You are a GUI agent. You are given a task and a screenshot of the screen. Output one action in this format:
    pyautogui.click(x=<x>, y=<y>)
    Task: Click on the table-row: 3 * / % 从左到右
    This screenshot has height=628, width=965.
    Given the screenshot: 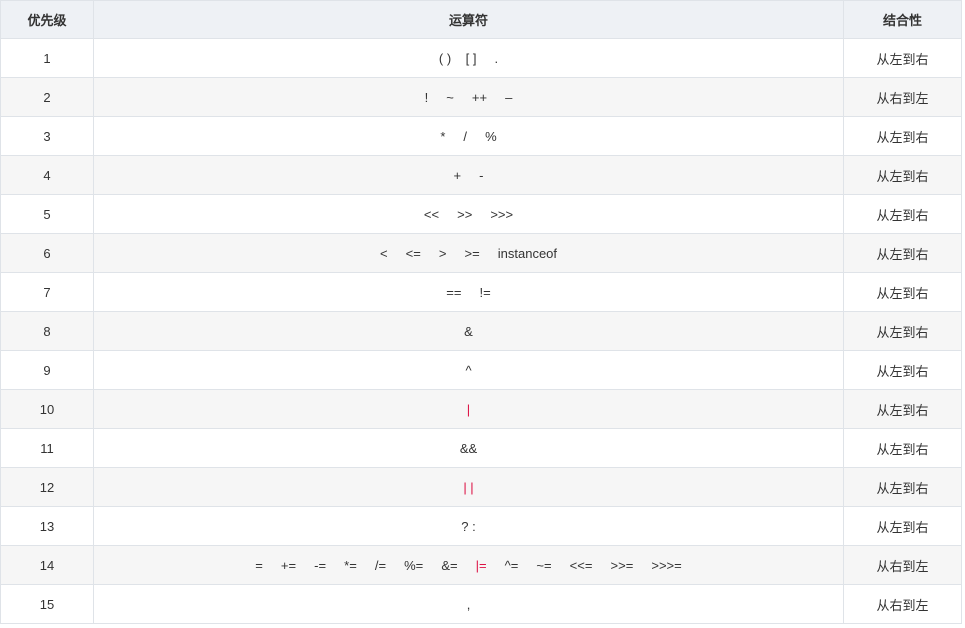 What is the action you would take?
    pyautogui.click(x=481, y=136)
    